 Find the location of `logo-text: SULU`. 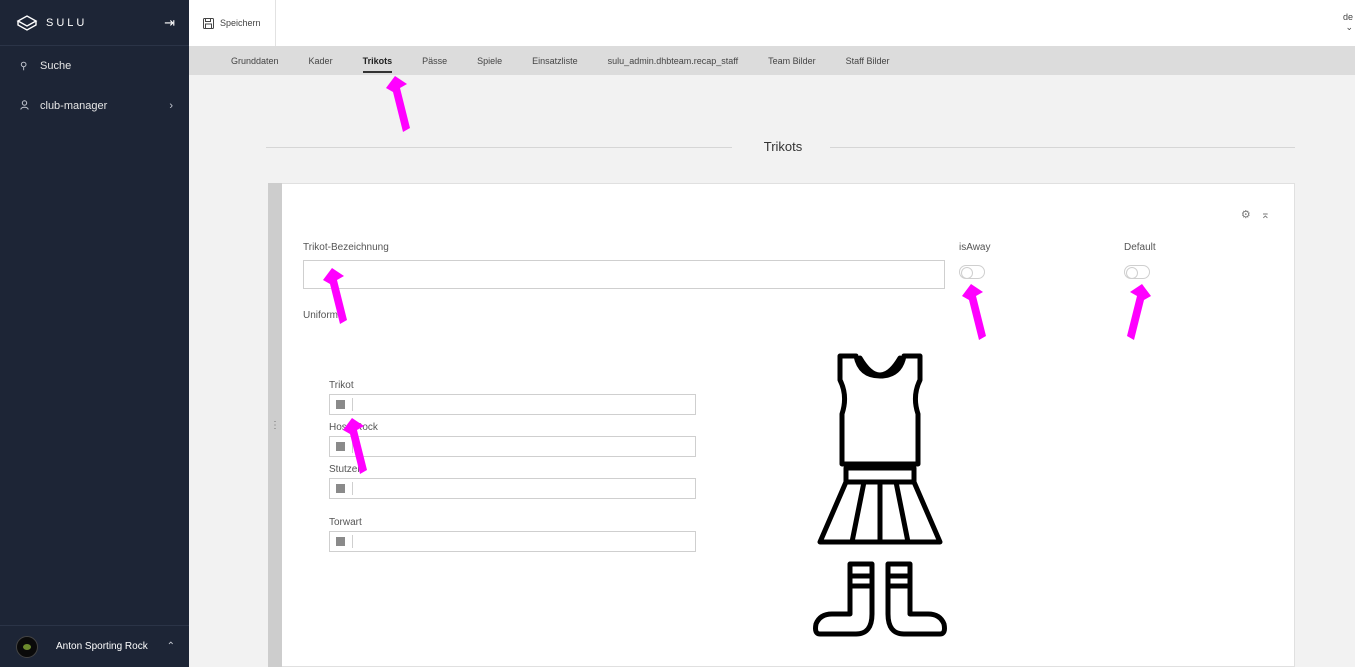

logo-text: SULU is located at coordinates (67, 22).